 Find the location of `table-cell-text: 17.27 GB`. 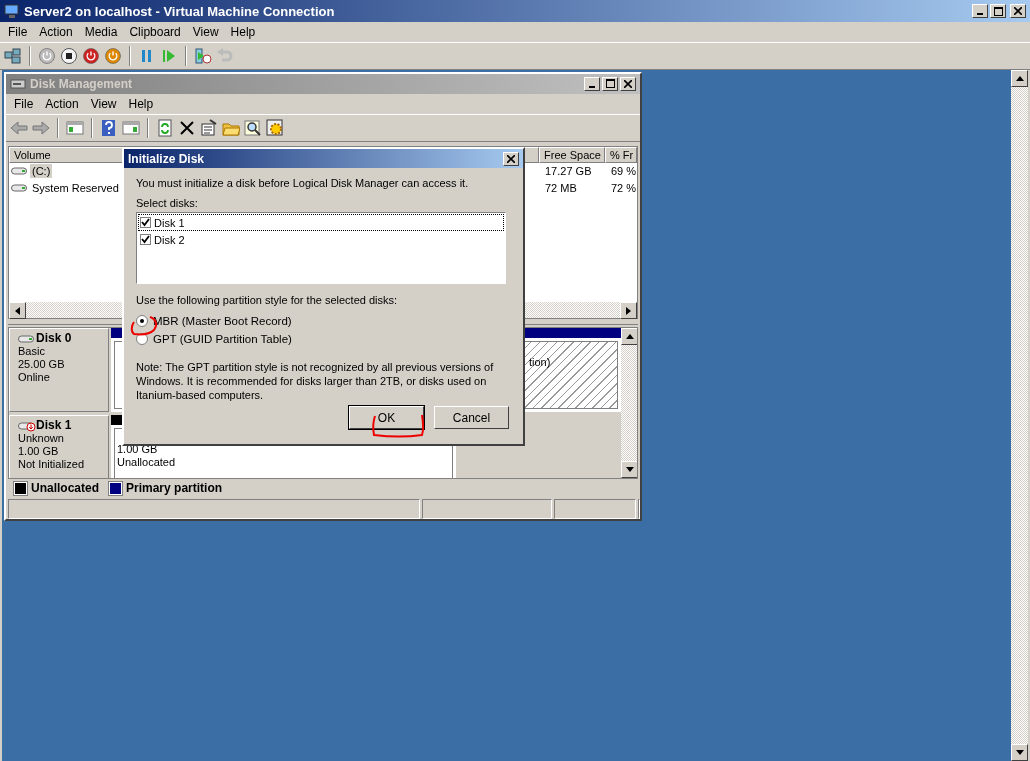

table-cell-text: 17.27 GB is located at coordinates (568, 171).